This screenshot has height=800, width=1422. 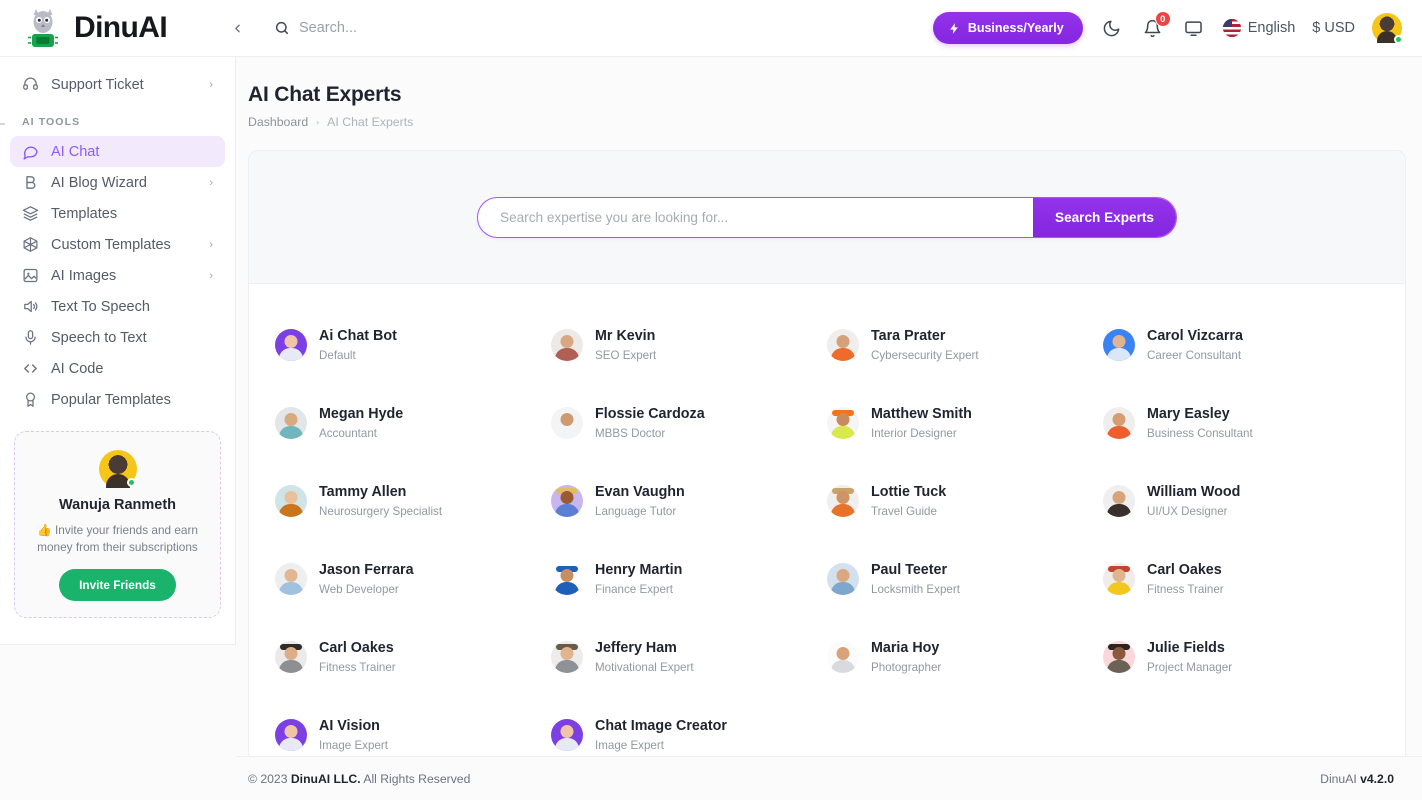 I want to click on expert-info: Tammy Allen Neurosurgery Specialist, so click(x=380, y=501).